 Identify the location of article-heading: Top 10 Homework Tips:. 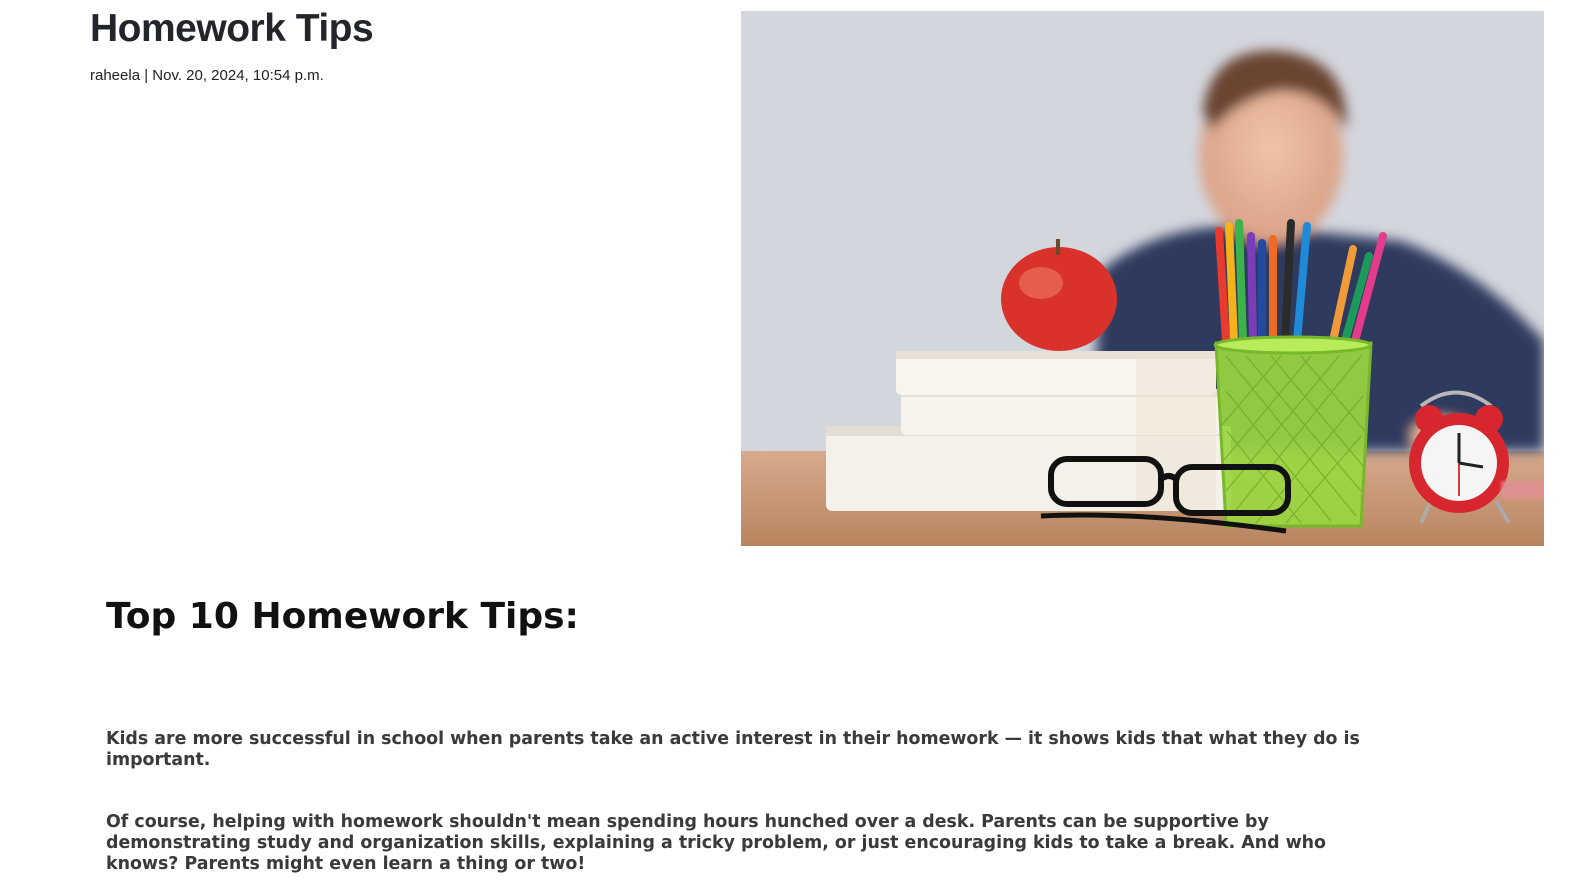
(342, 616).